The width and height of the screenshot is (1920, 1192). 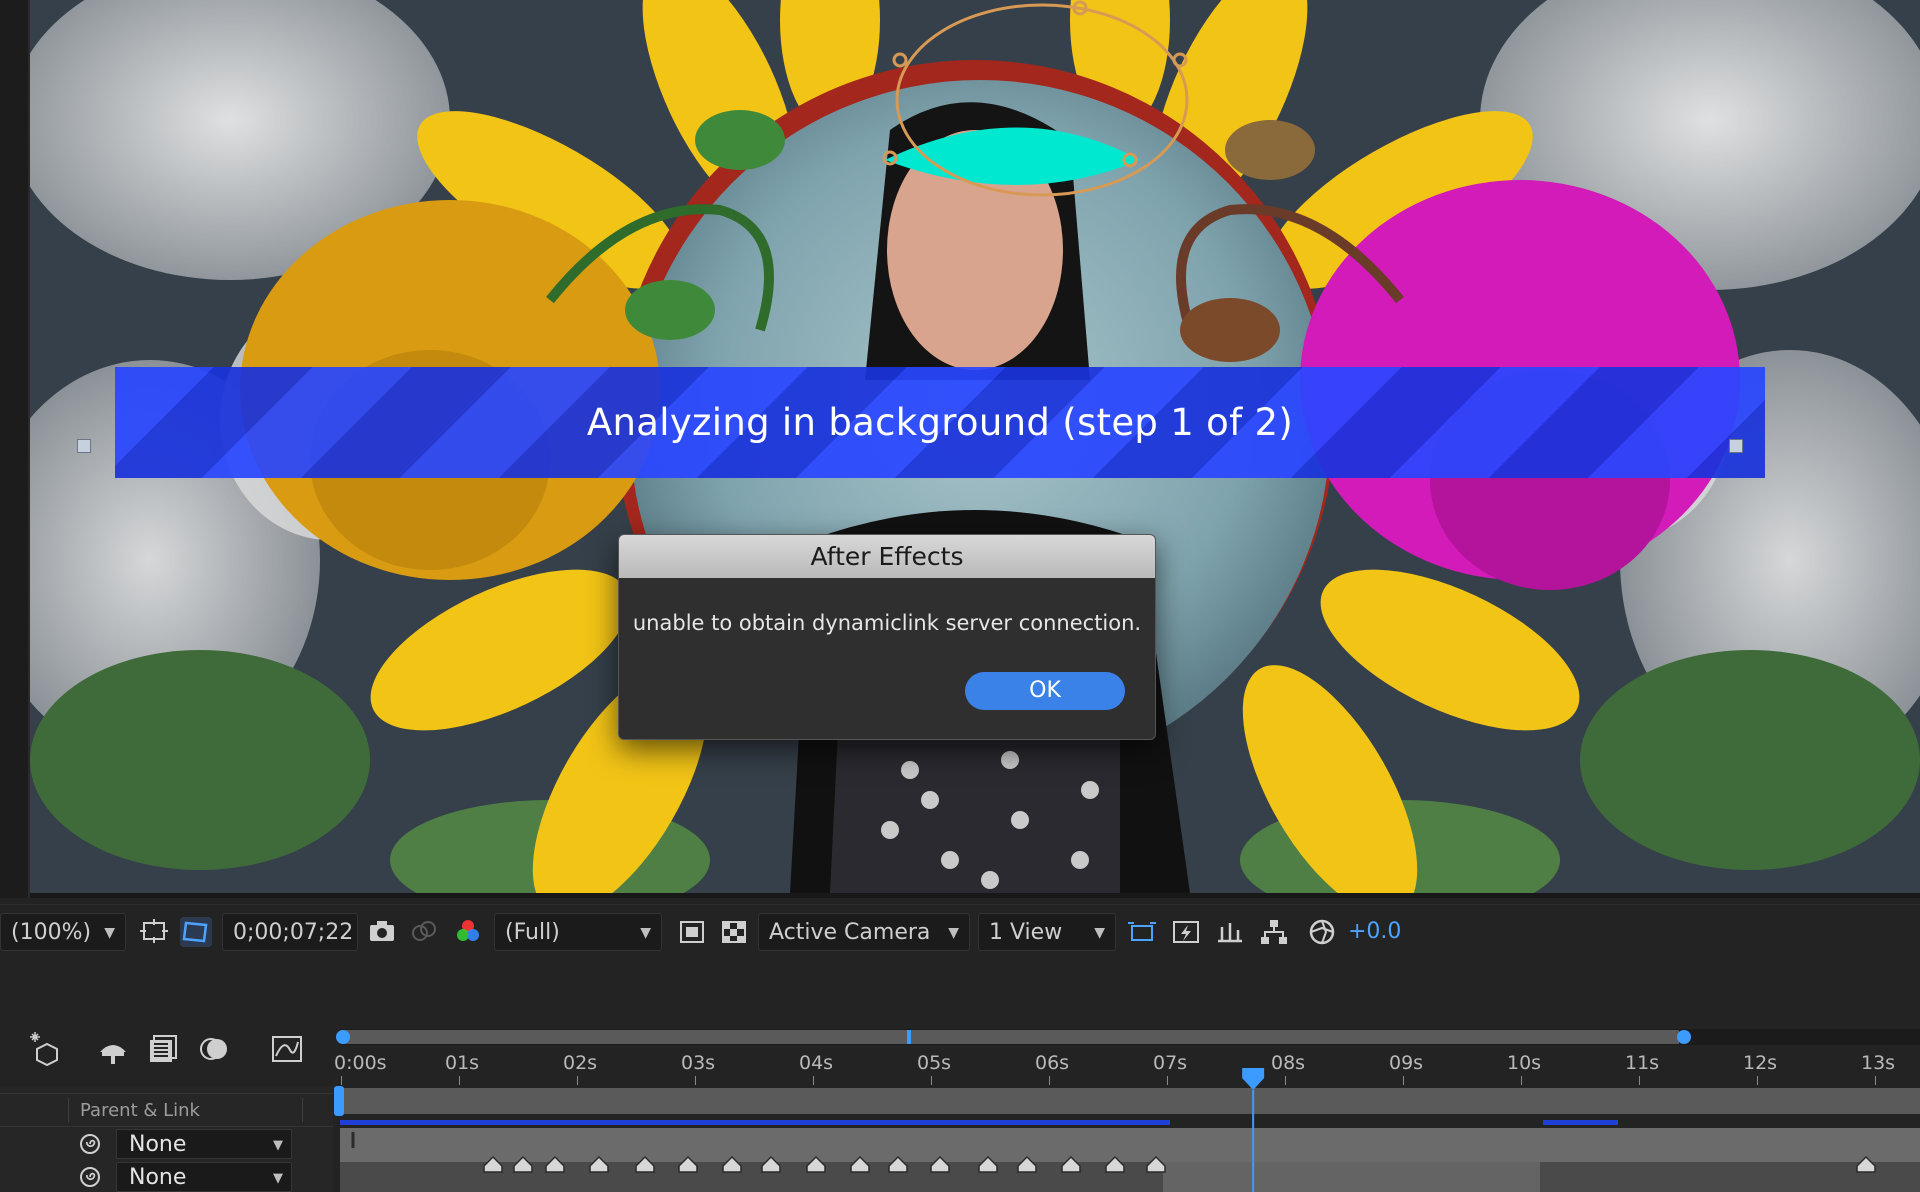 I want to click on parent-link-header-label: Parent & Link, so click(x=140, y=1110).